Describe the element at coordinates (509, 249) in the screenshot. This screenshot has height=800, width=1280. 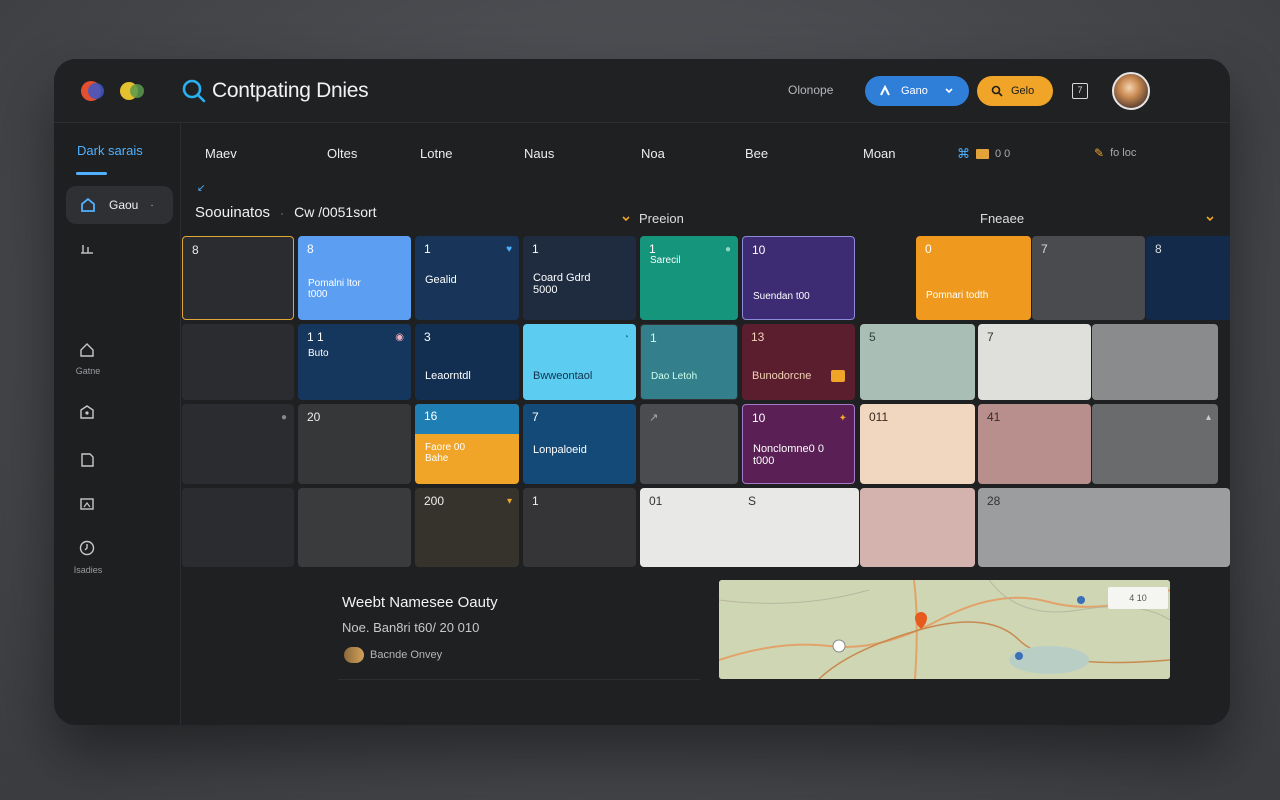
I see `heart-icon: ♥` at that location.